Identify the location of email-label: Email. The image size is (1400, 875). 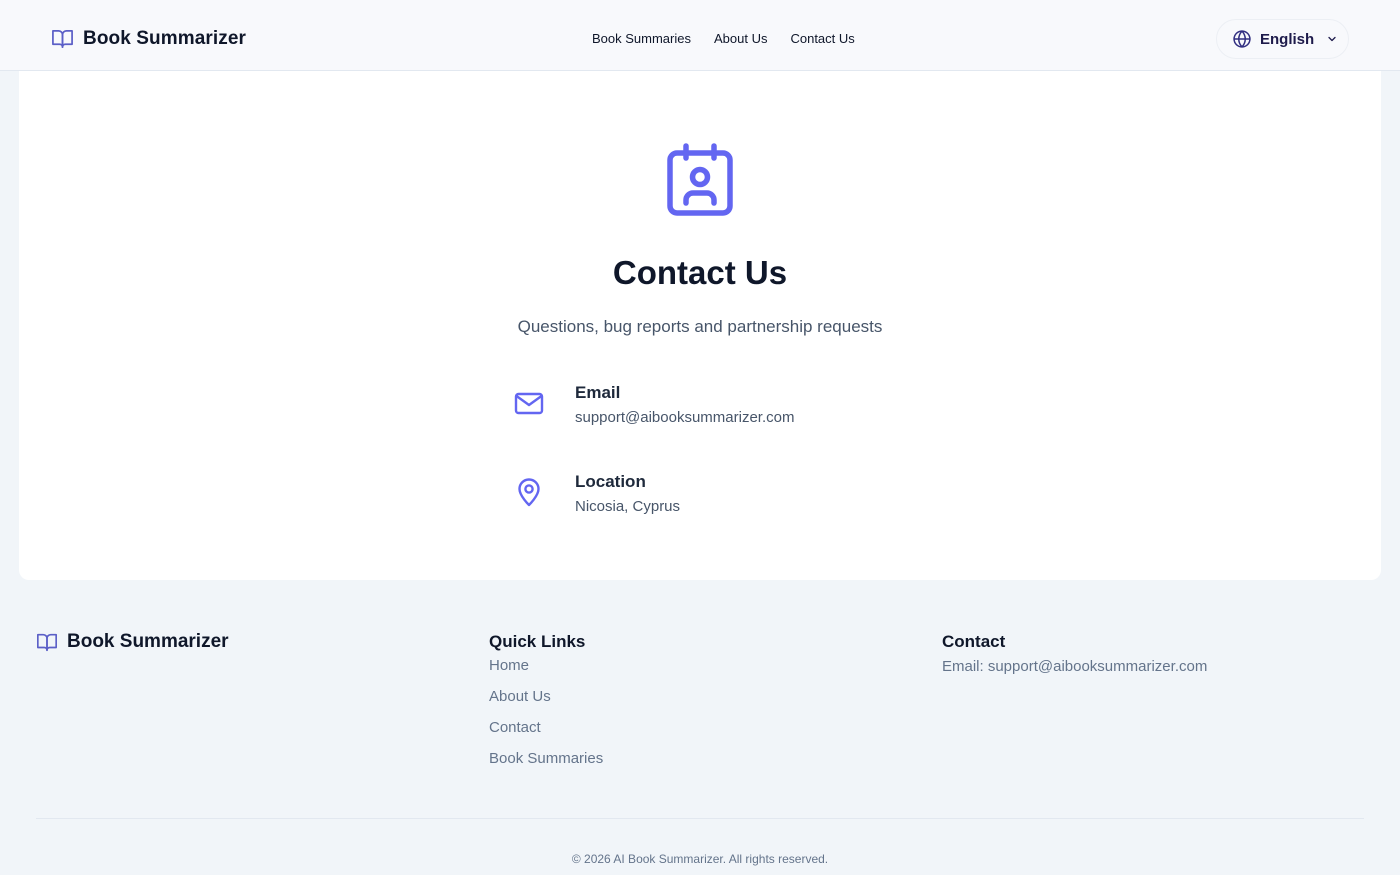
(598, 392).